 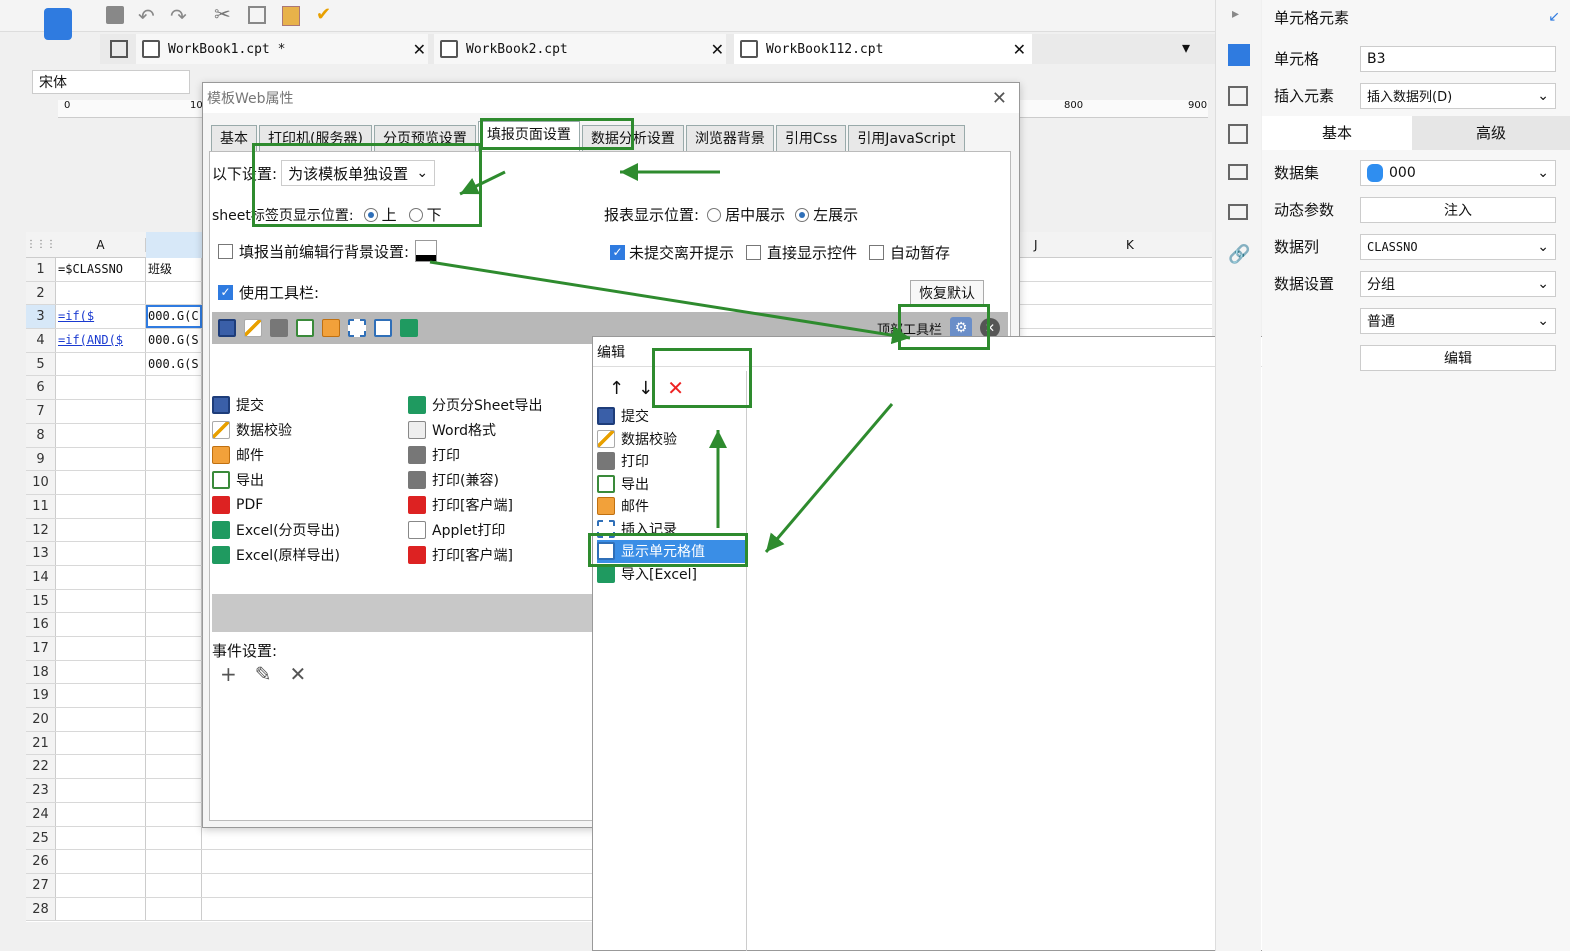 What do you see at coordinates (41, 885) in the screenshot?
I see `row-number: 27` at bounding box center [41, 885].